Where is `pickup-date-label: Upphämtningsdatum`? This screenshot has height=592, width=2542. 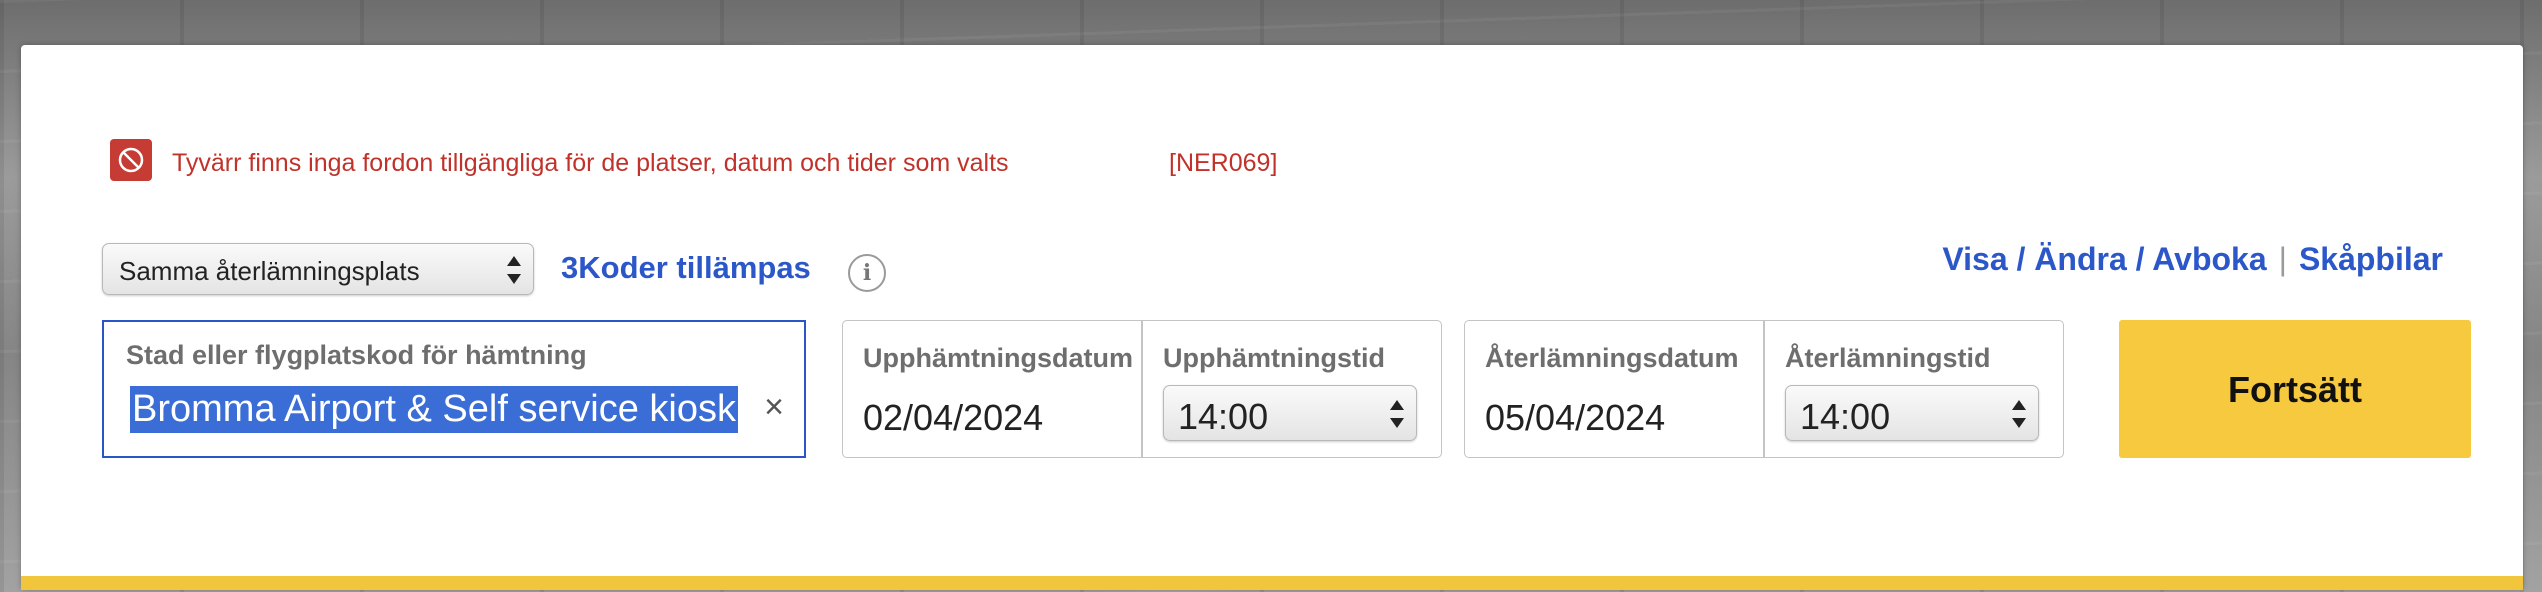 pickup-date-label: Upphämtningsdatum is located at coordinates (998, 358).